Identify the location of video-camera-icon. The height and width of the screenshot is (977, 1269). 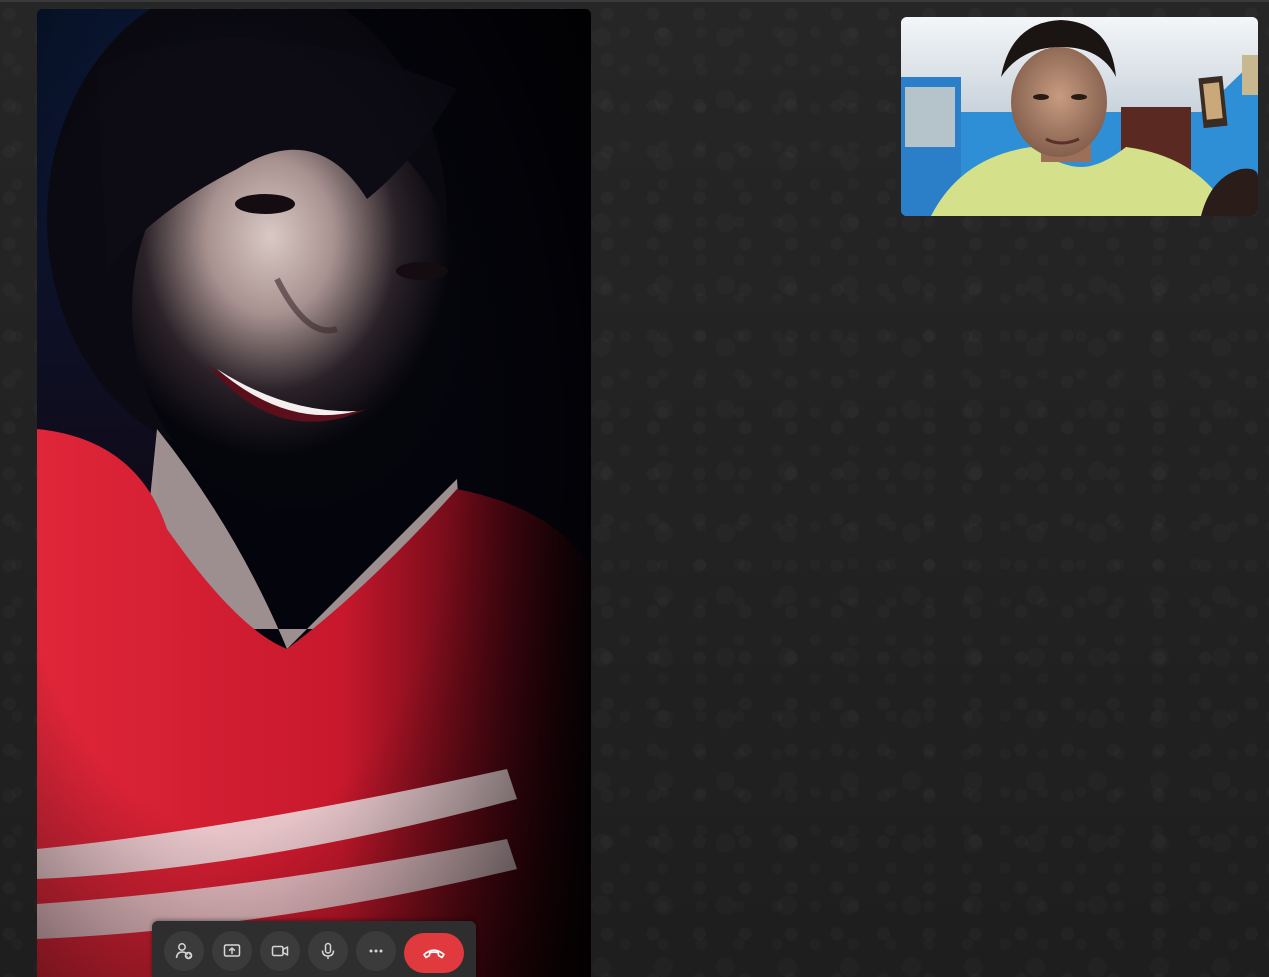
(280, 951).